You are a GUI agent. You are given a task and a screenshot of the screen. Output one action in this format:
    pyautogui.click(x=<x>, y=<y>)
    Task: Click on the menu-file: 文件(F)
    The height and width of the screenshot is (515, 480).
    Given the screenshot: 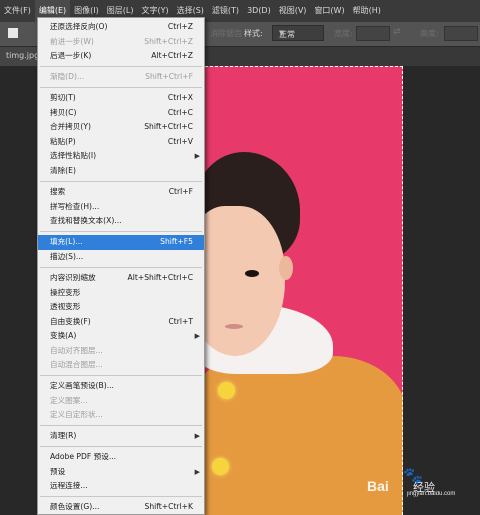 What is the action you would take?
    pyautogui.click(x=17, y=11)
    